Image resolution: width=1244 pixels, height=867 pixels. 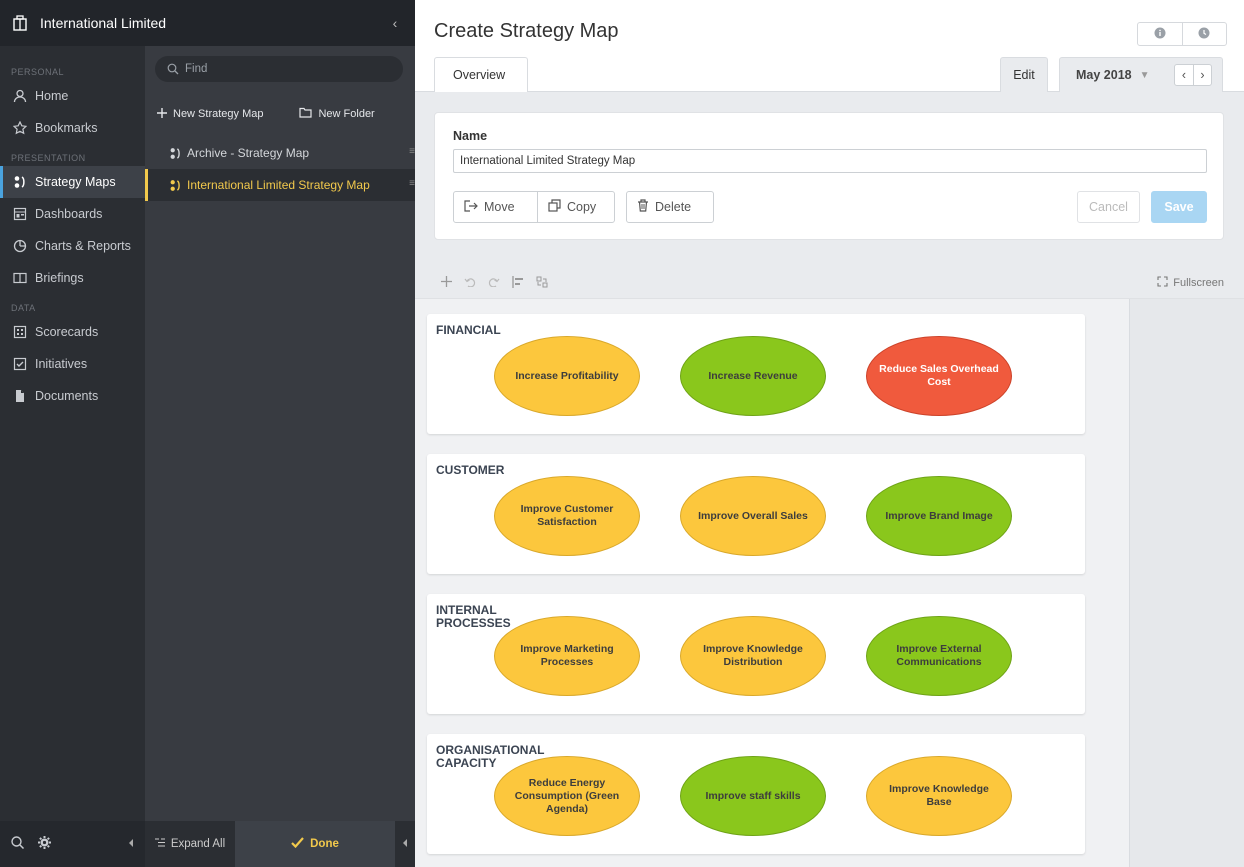 What do you see at coordinates (44, 844) in the screenshot?
I see `gear-icon` at bounding box center [44, 844].